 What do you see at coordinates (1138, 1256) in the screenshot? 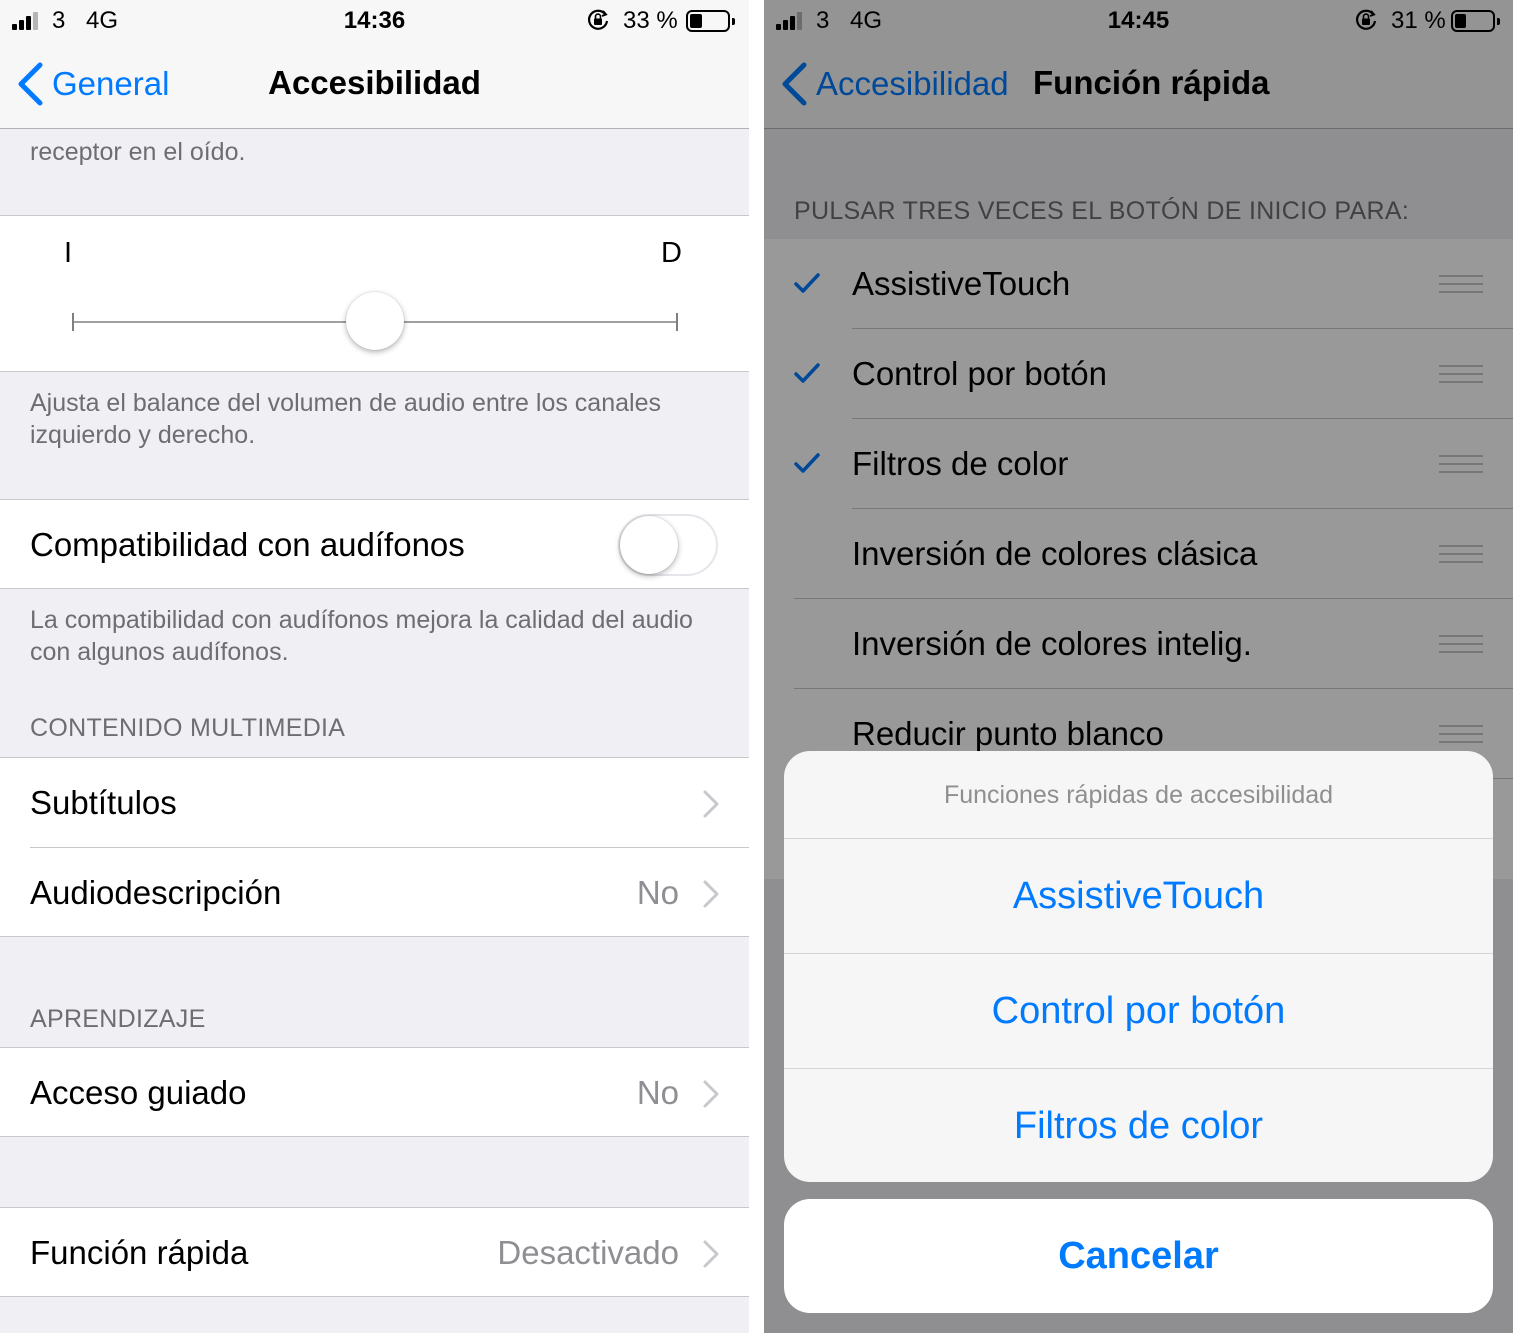
I see `cancel-button: Cancelar` at bounding box center [1138, 1256].